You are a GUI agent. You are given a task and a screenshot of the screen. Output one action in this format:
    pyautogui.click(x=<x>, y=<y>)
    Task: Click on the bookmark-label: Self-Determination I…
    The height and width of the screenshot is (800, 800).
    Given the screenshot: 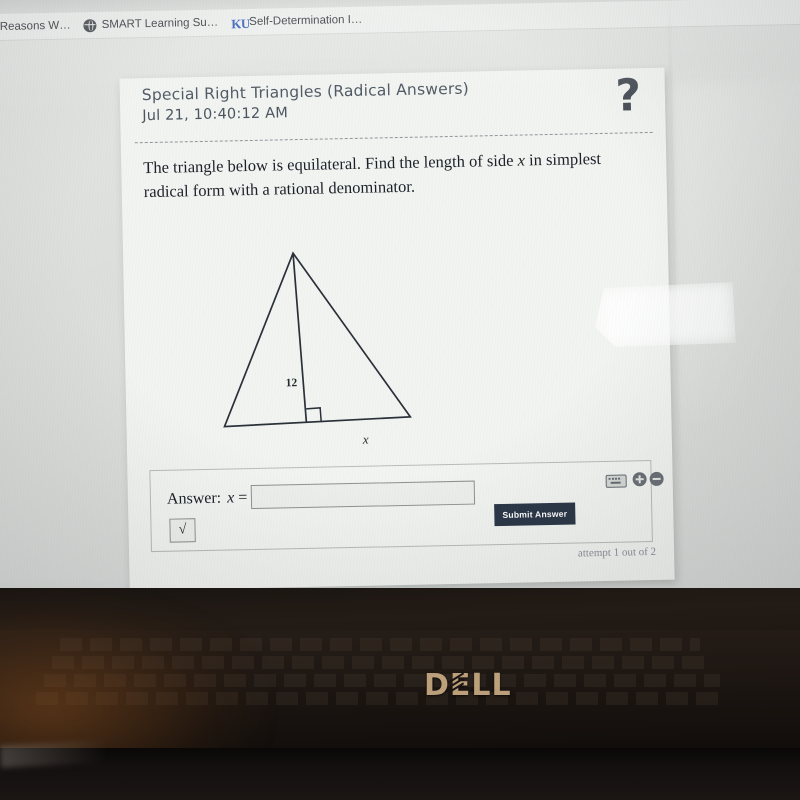 What is the action you would take?
    pyautogui.click(x=306, y=20)
    